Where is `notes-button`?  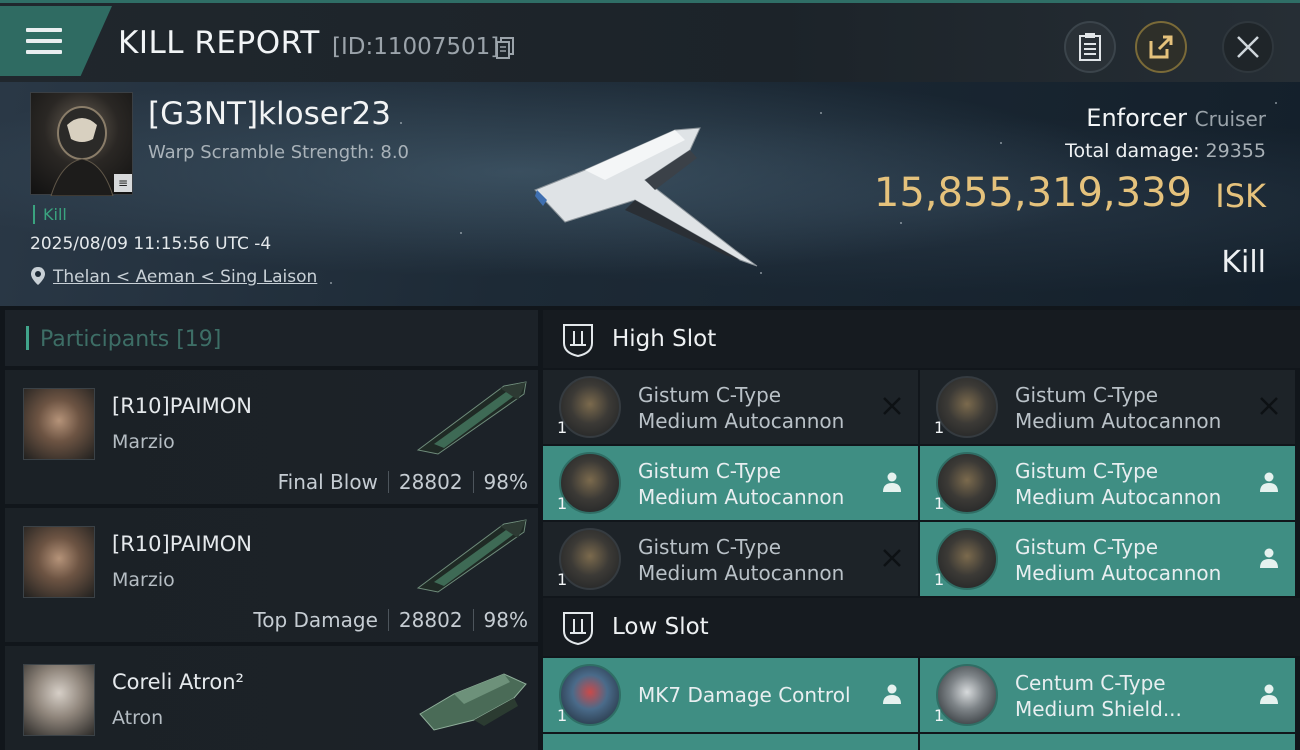
notes-button is located at coordinates (1090, 47).